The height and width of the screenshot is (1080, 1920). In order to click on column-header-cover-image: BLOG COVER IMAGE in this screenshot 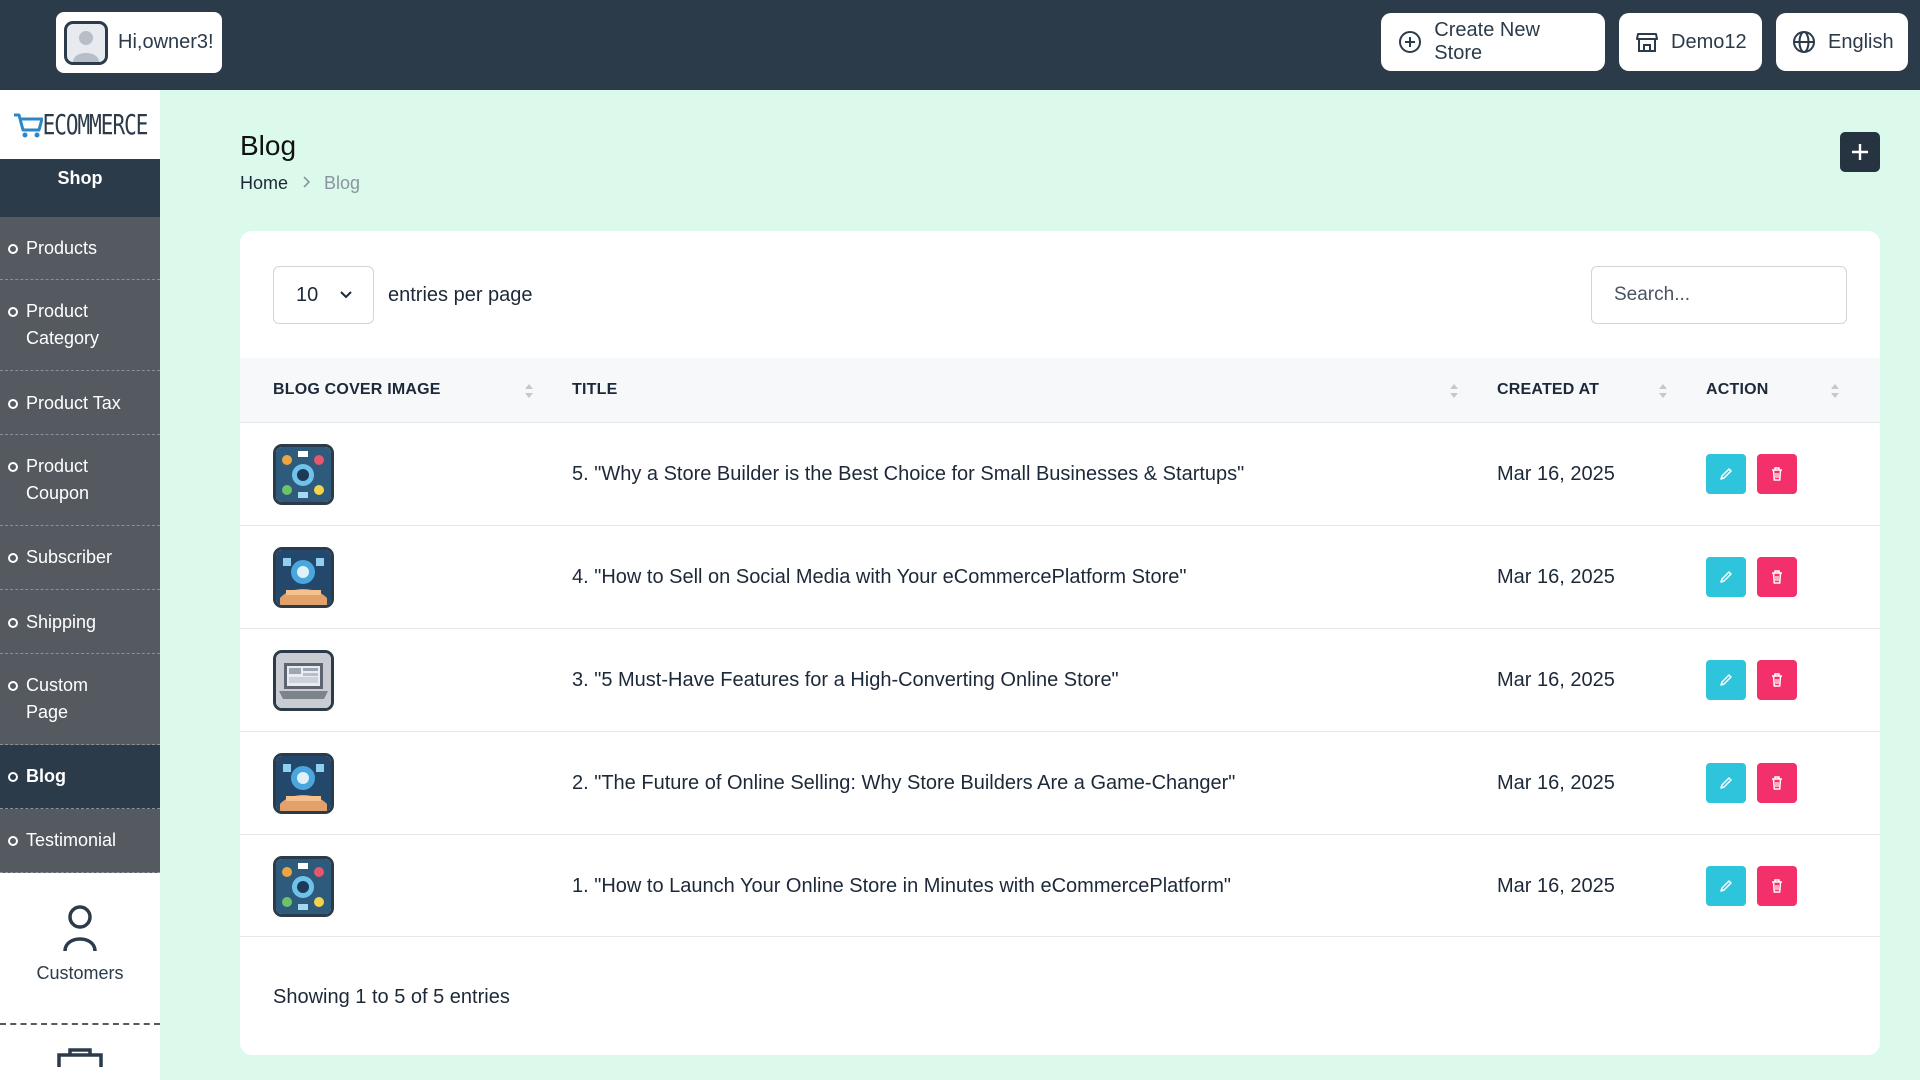, I will do `click(357, 390)`.